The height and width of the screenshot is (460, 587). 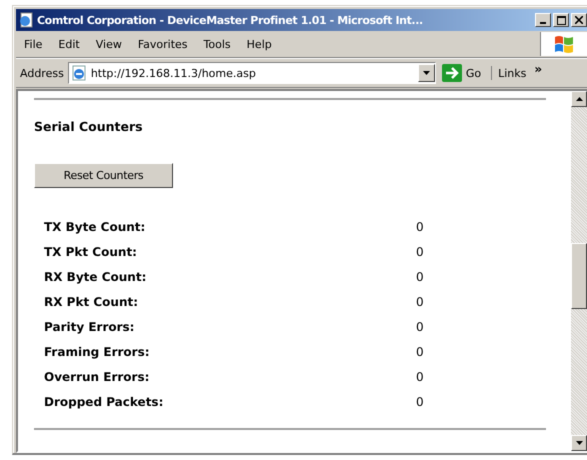 What do you see at coordinates (97, 352) in the screenshot?
I see `counter-label: Framing Errors:` at bounding box center [97, 352].